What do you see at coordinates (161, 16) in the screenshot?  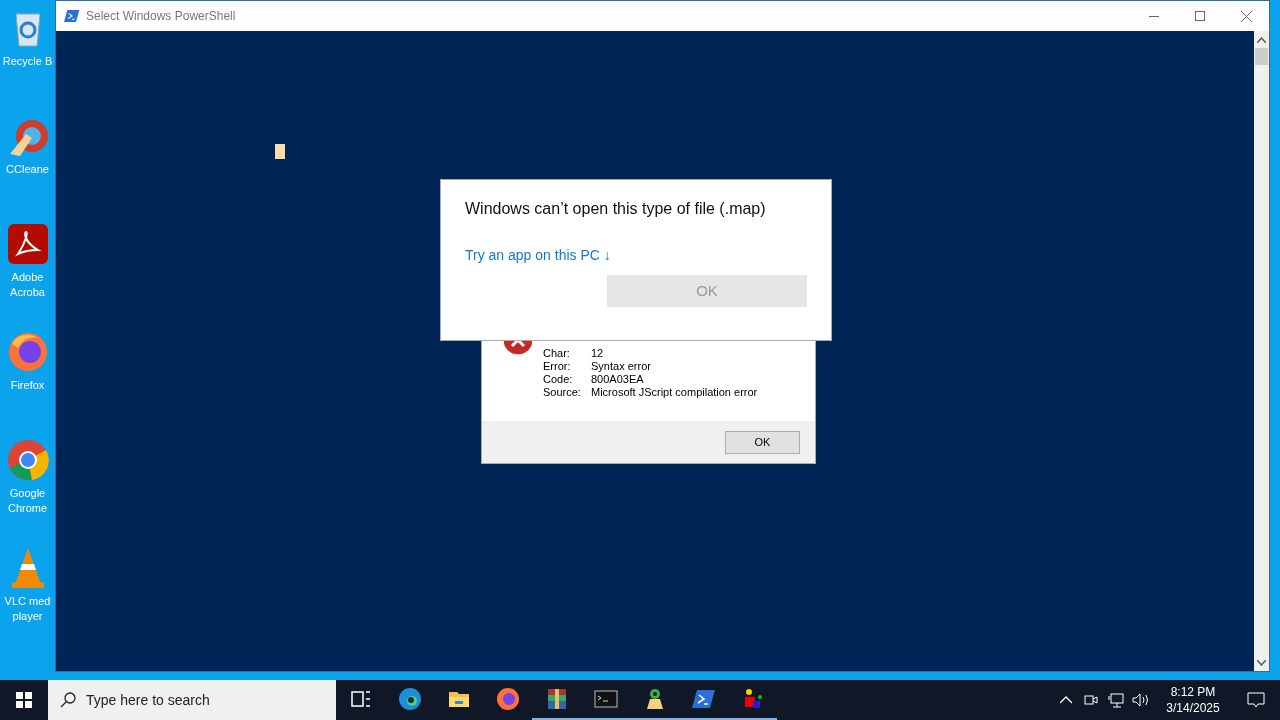 I see `window-title: Select Windows PowerShell` at bounding box center [161, 16].